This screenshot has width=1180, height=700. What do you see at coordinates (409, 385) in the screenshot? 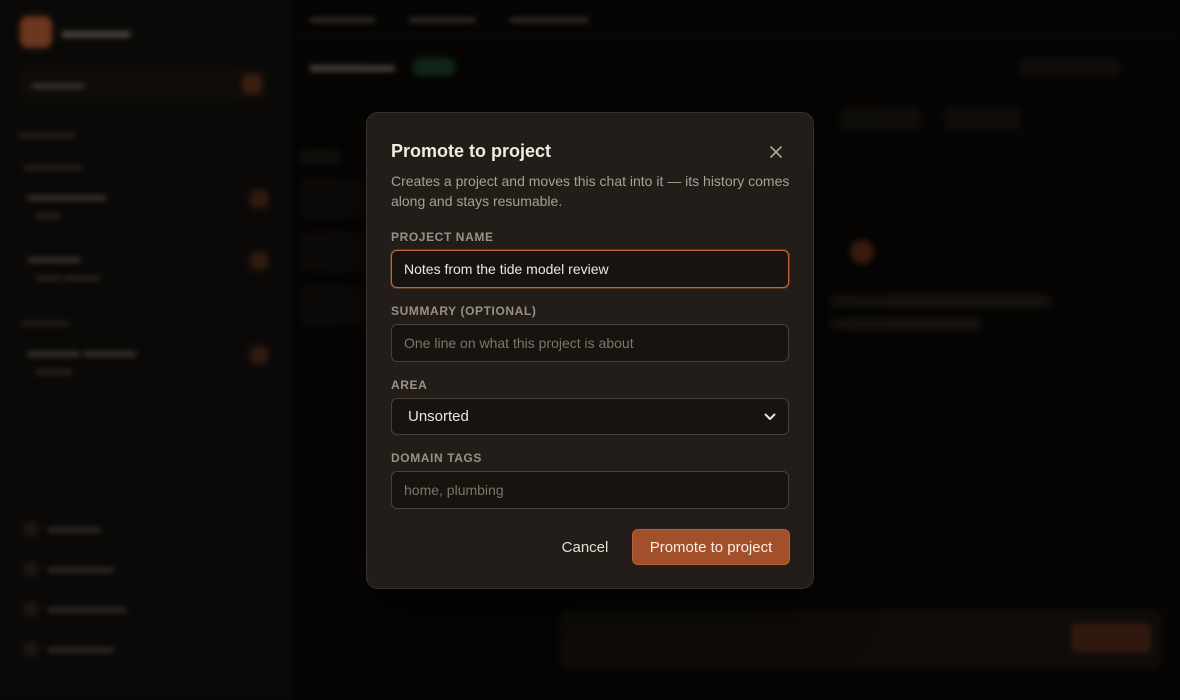
I see `area-label: AREA` at bounding box center [409, 385].